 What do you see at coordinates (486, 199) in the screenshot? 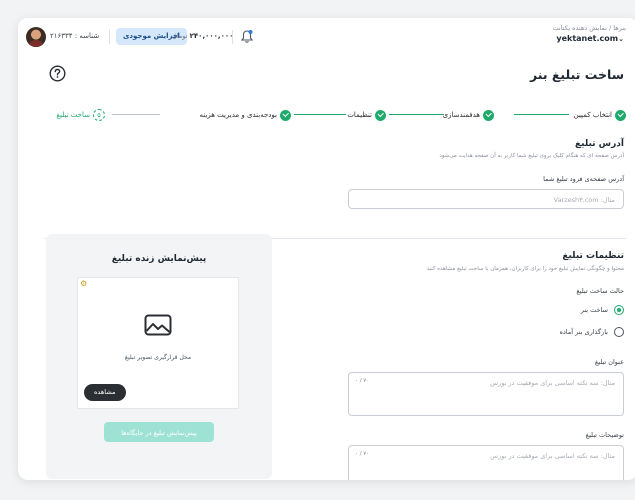
I see `landing-url-input: مثال: Varzesh۳.com` at bounding box center [486, 199].